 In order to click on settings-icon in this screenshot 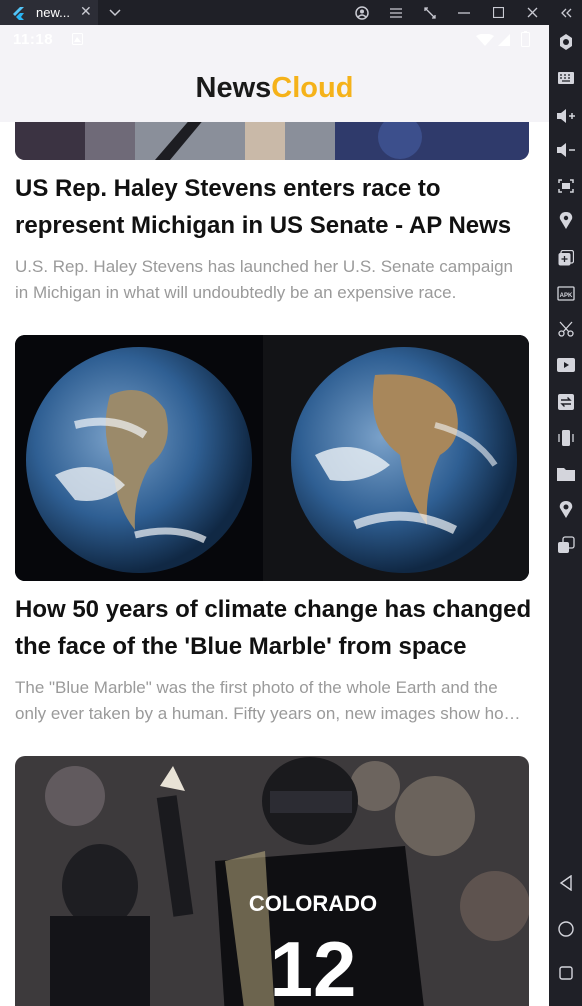, I will do `click(566, 42)`.